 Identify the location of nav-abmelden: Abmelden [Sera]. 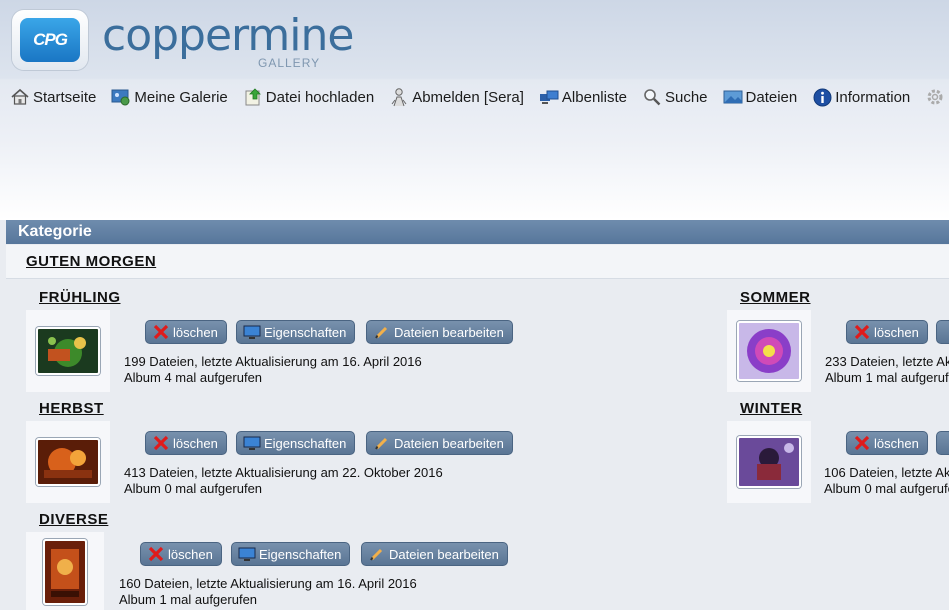
(456, 97).